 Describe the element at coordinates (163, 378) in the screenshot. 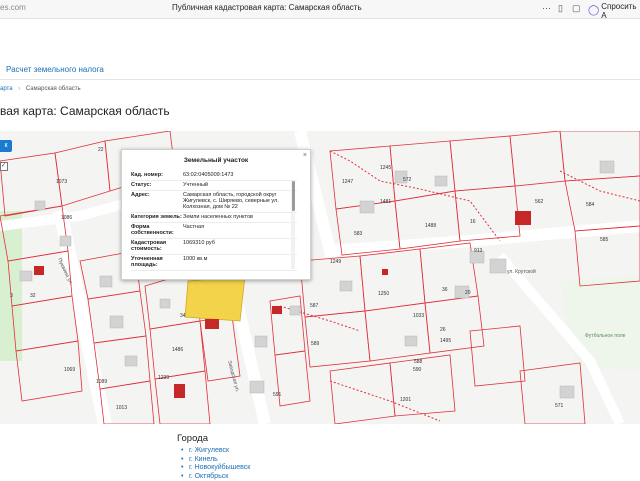

I see `svg-text: 1239` at that location.